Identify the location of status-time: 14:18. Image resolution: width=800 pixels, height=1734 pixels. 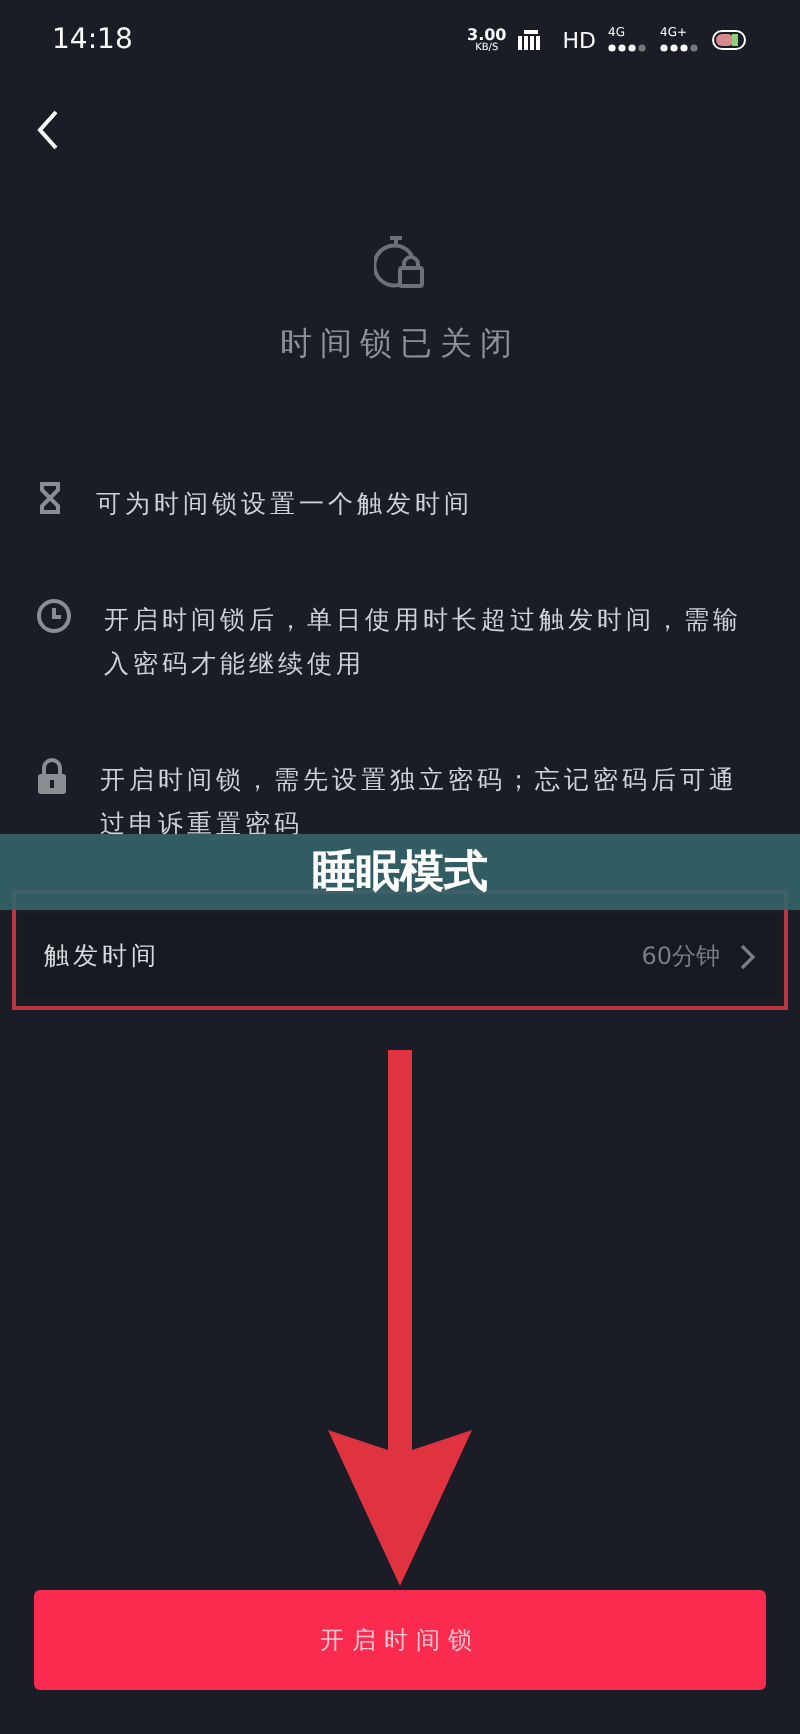
(92, 40).